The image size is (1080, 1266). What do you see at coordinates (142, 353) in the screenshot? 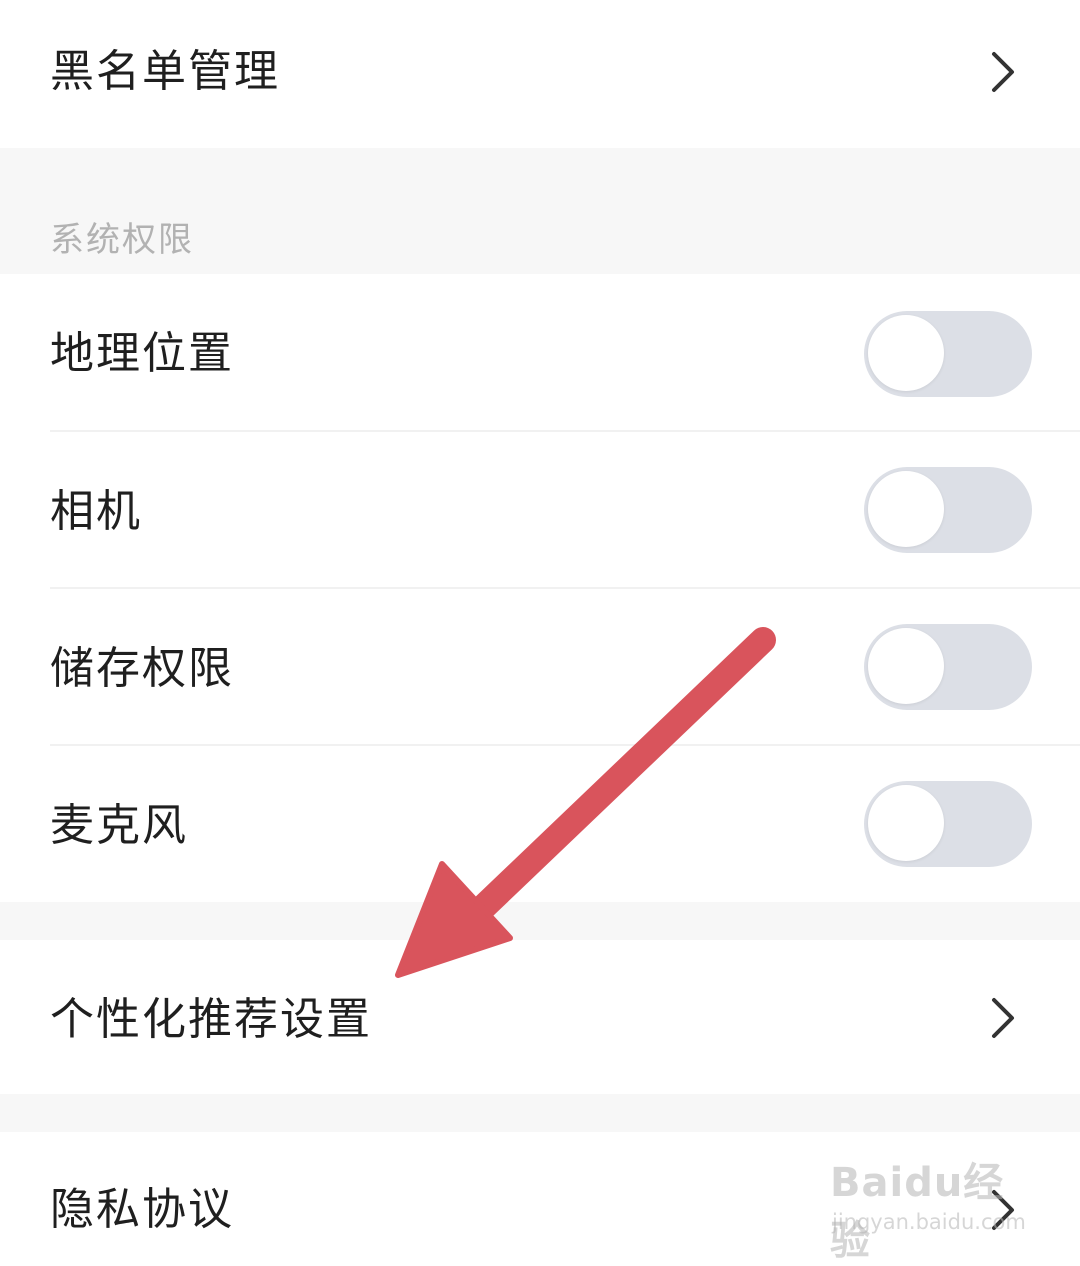
I see `permission-label: 地理位置` at bounding box center [142, 353].